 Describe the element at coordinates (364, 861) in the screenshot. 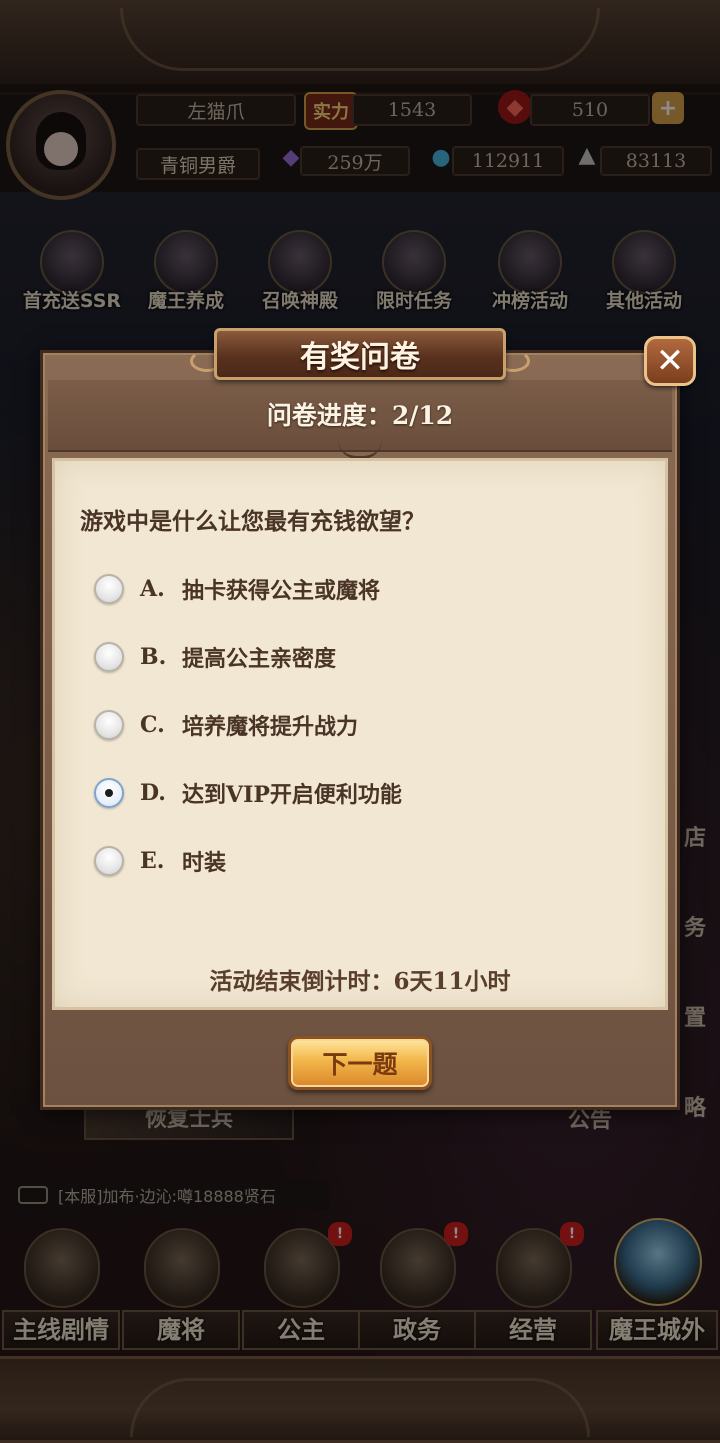

I see `option-e: E. 时装` at that location.